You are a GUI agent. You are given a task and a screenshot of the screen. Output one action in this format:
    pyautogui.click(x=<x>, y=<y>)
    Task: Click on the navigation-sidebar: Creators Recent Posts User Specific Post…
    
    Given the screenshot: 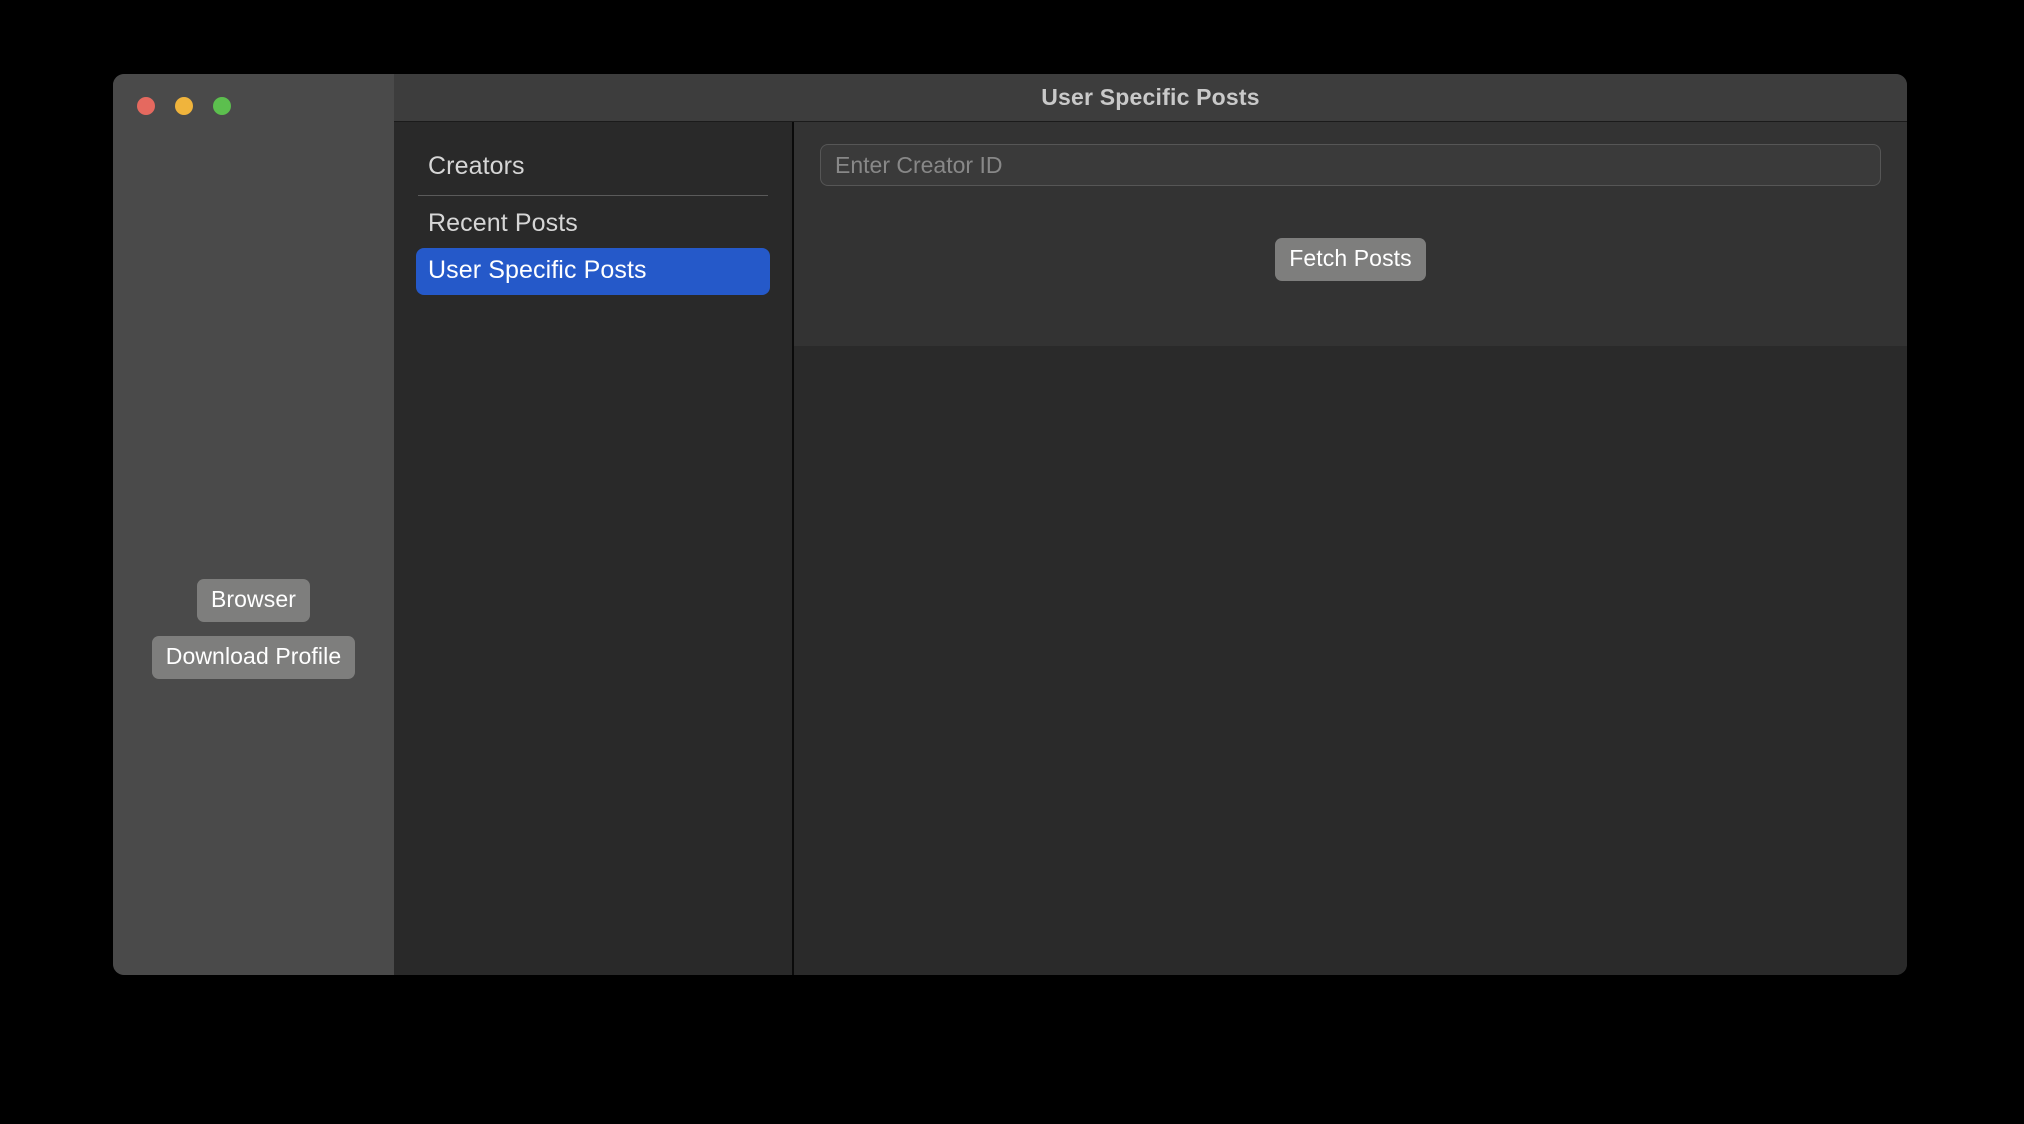 What is the action you would take?
    pyautogui.click(x=594, y=548)
    